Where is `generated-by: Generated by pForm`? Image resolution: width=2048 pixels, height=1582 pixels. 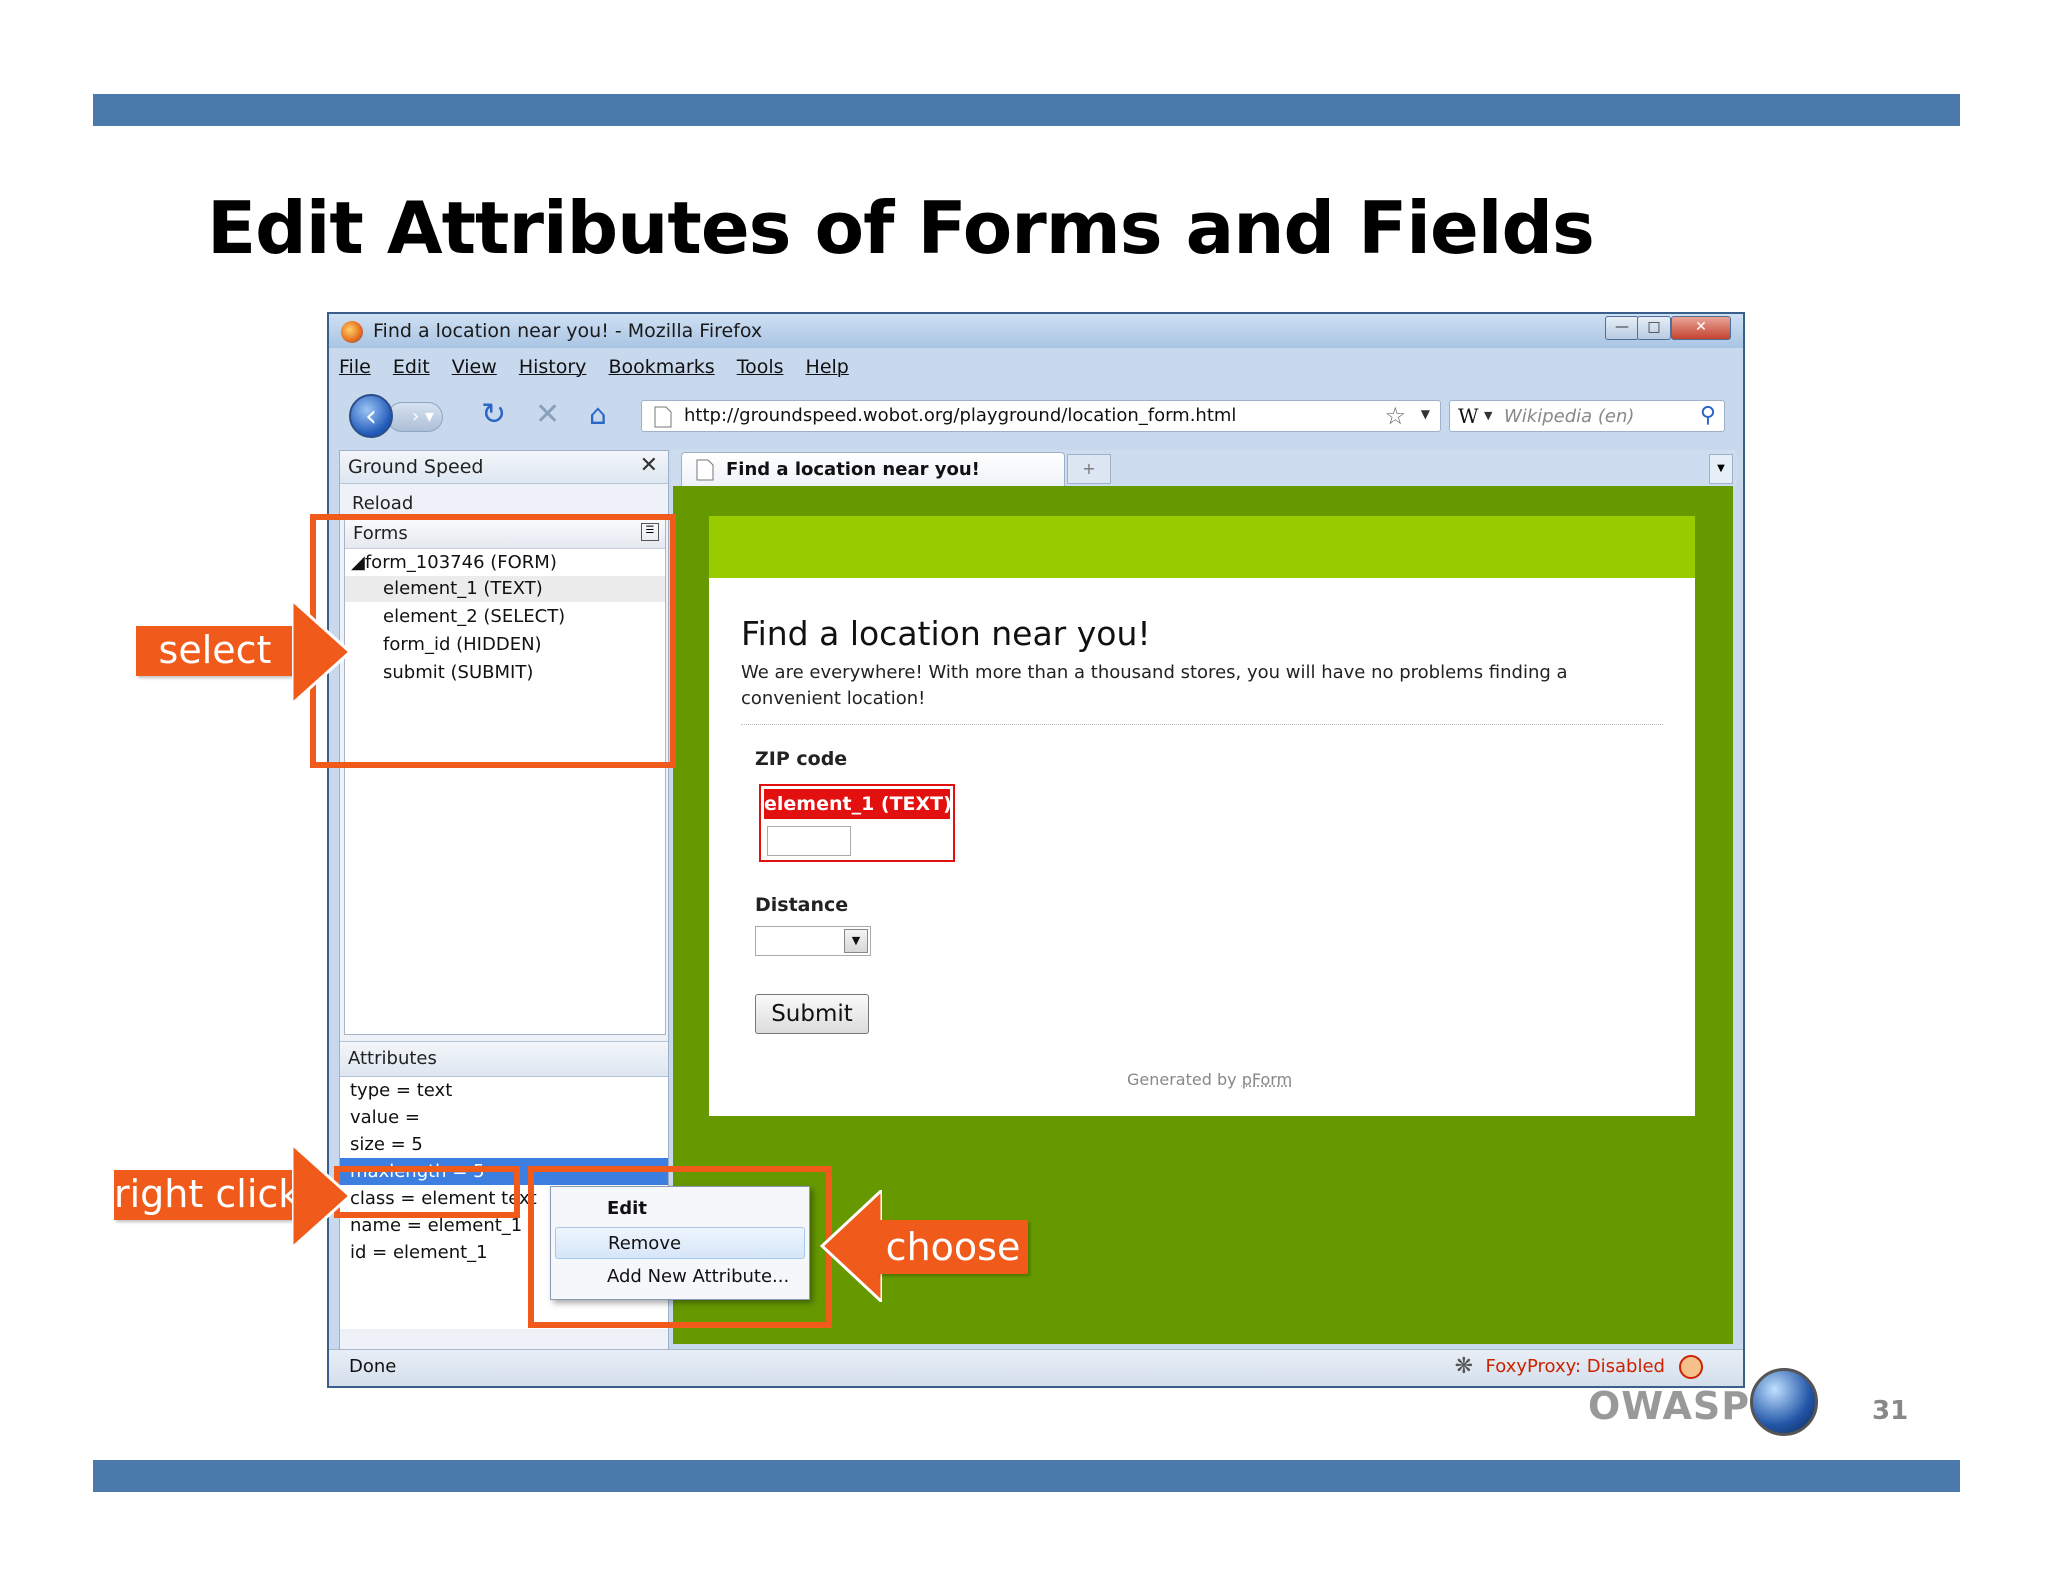
generated-by: Generated by pForm is located at coordinates (1209, 1079).